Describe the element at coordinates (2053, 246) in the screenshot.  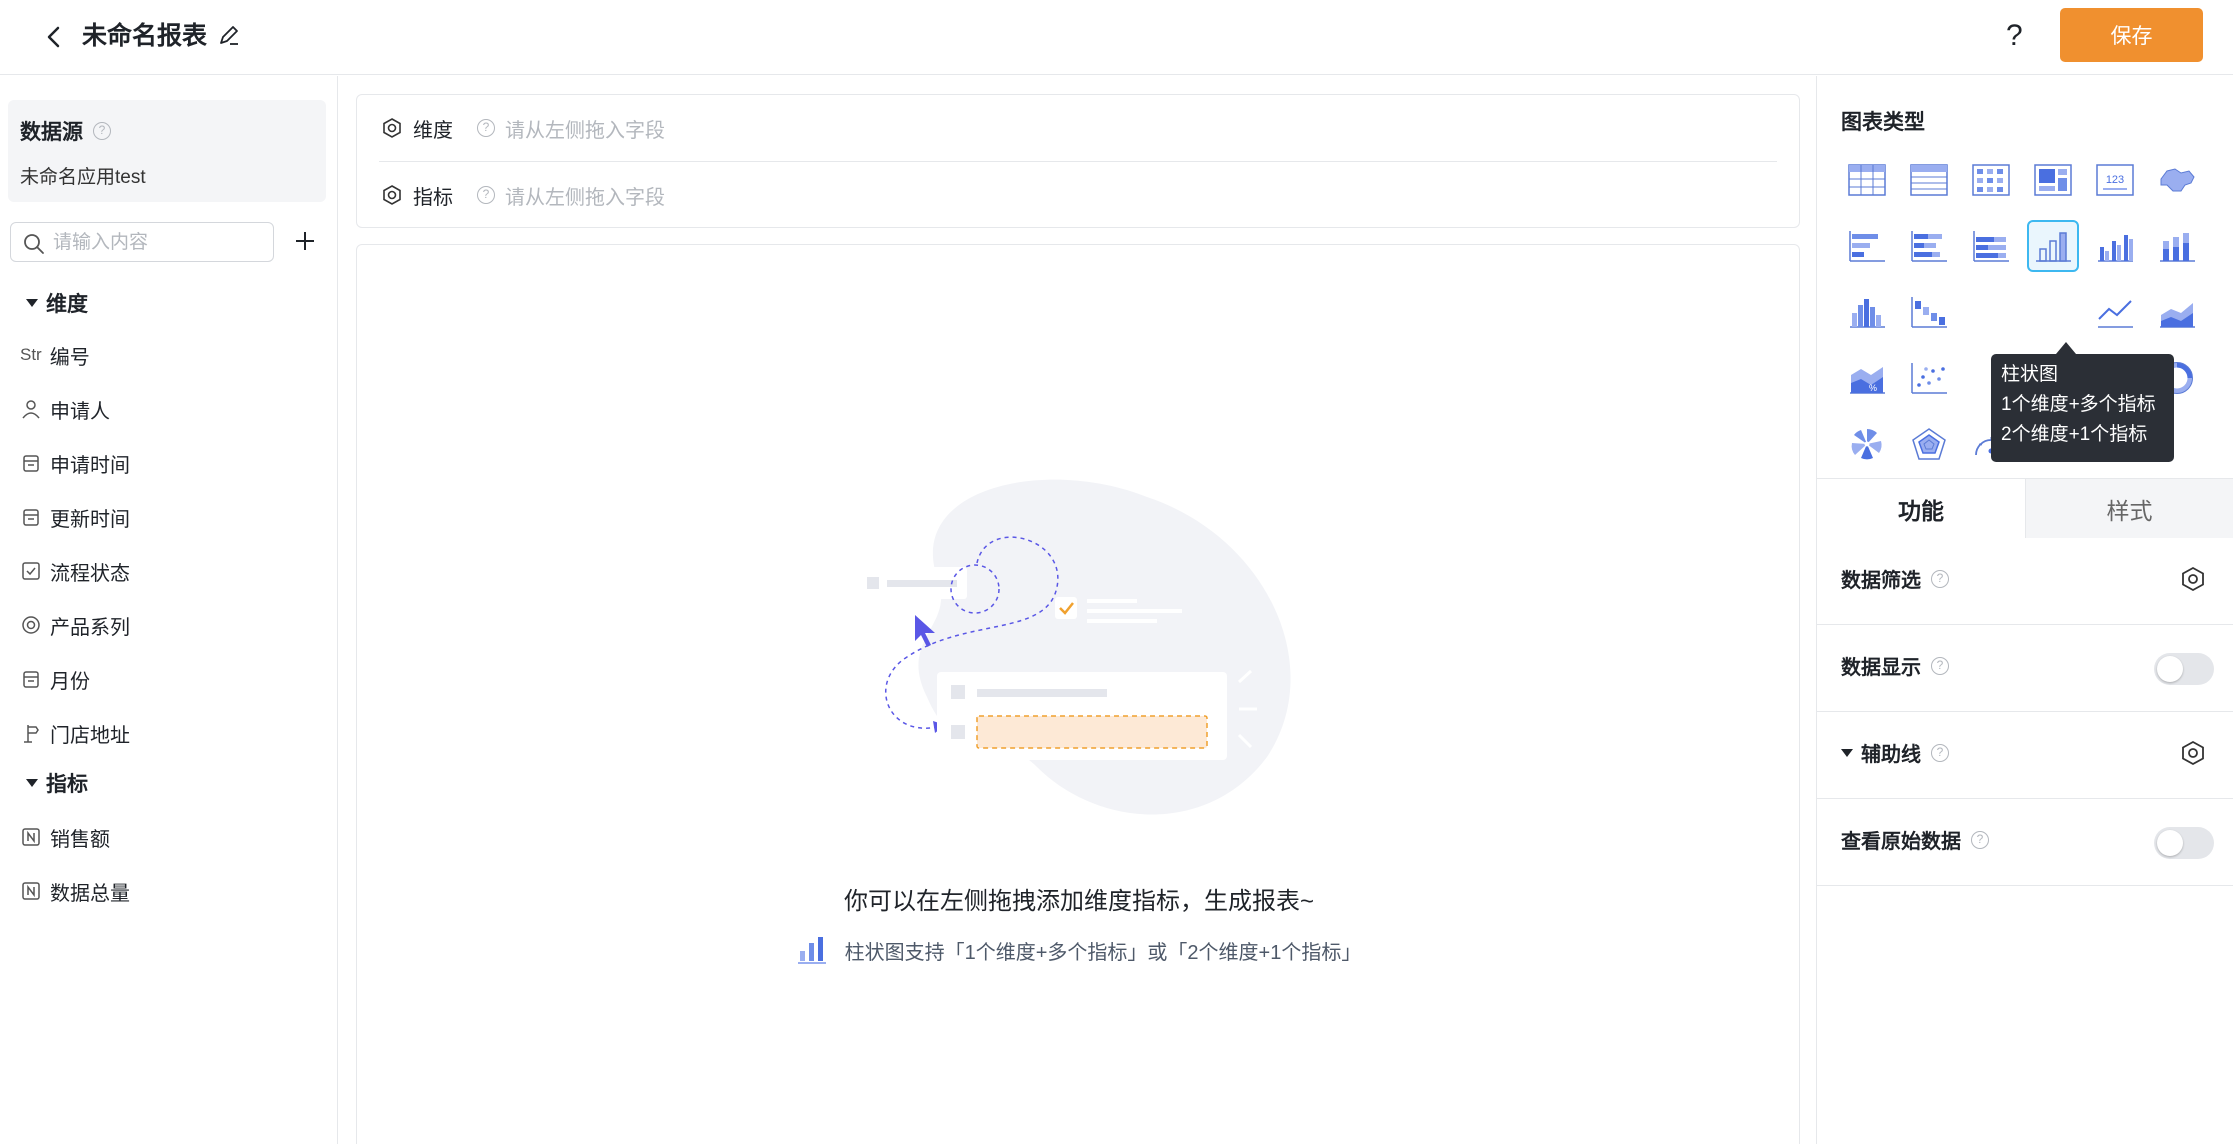
I see `chart-type-column` at that location.